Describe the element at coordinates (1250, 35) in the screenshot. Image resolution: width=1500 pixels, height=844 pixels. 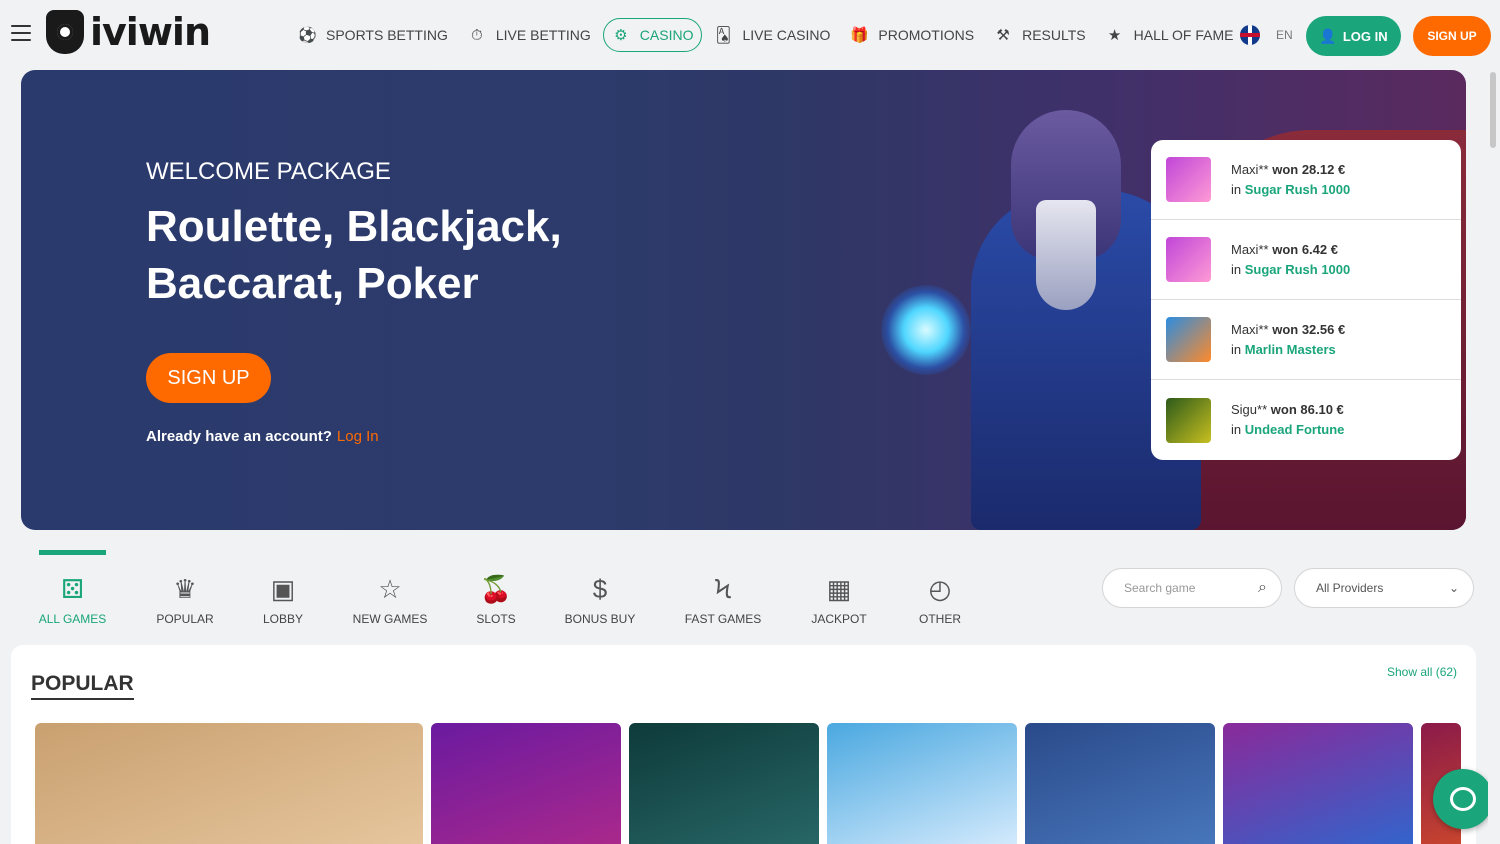
I see `uk-flag-icon` at that location.